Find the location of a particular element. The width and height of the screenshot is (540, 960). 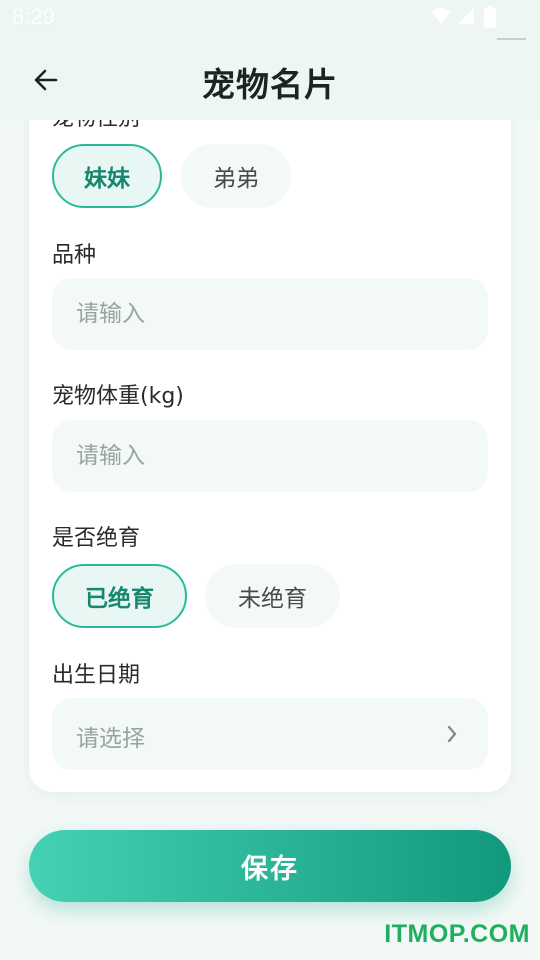

battery-icon is located at coordinates (490, 17).